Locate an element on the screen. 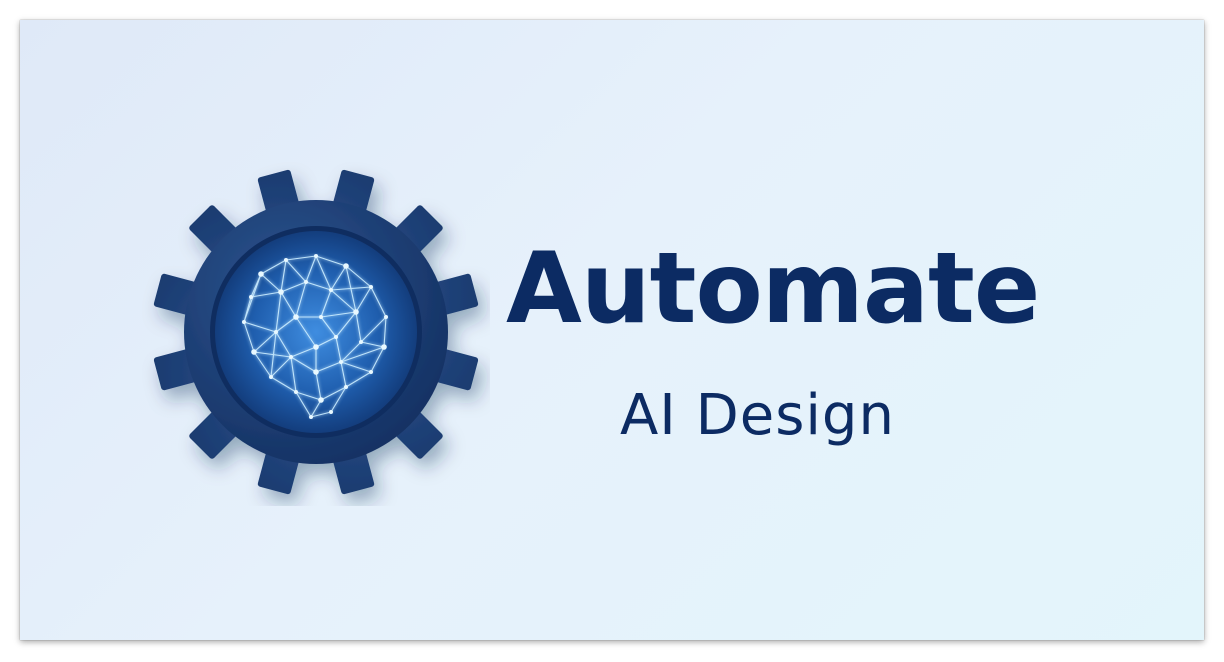  logo-subtitle: AI Design is located at coordinates (757, 415).